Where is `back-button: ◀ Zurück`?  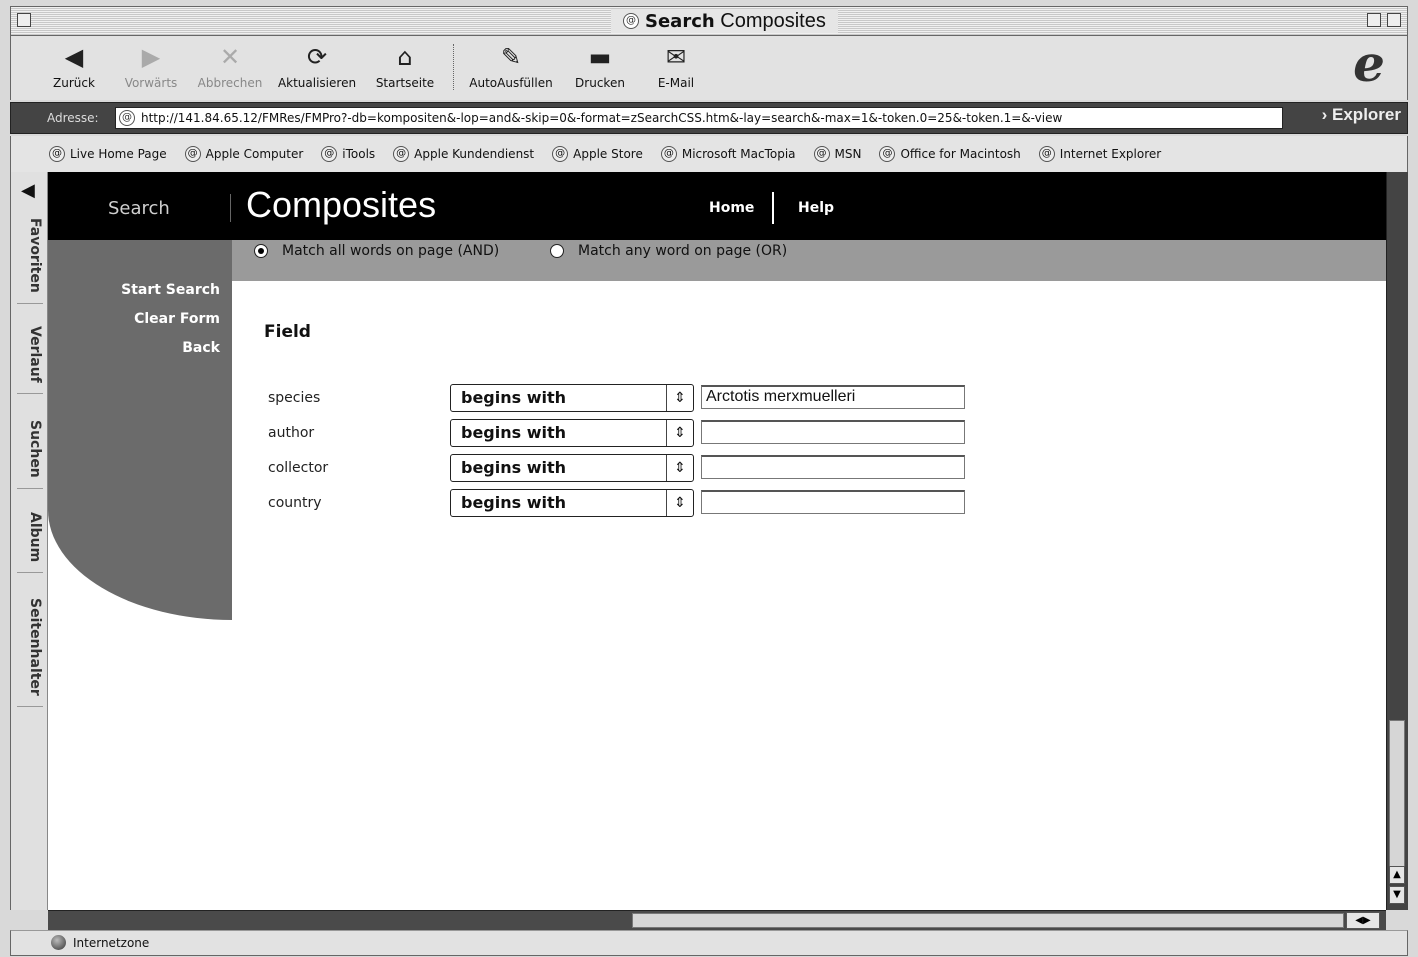 back-button: ◀ Zurück is located at coordinates (74, 66).